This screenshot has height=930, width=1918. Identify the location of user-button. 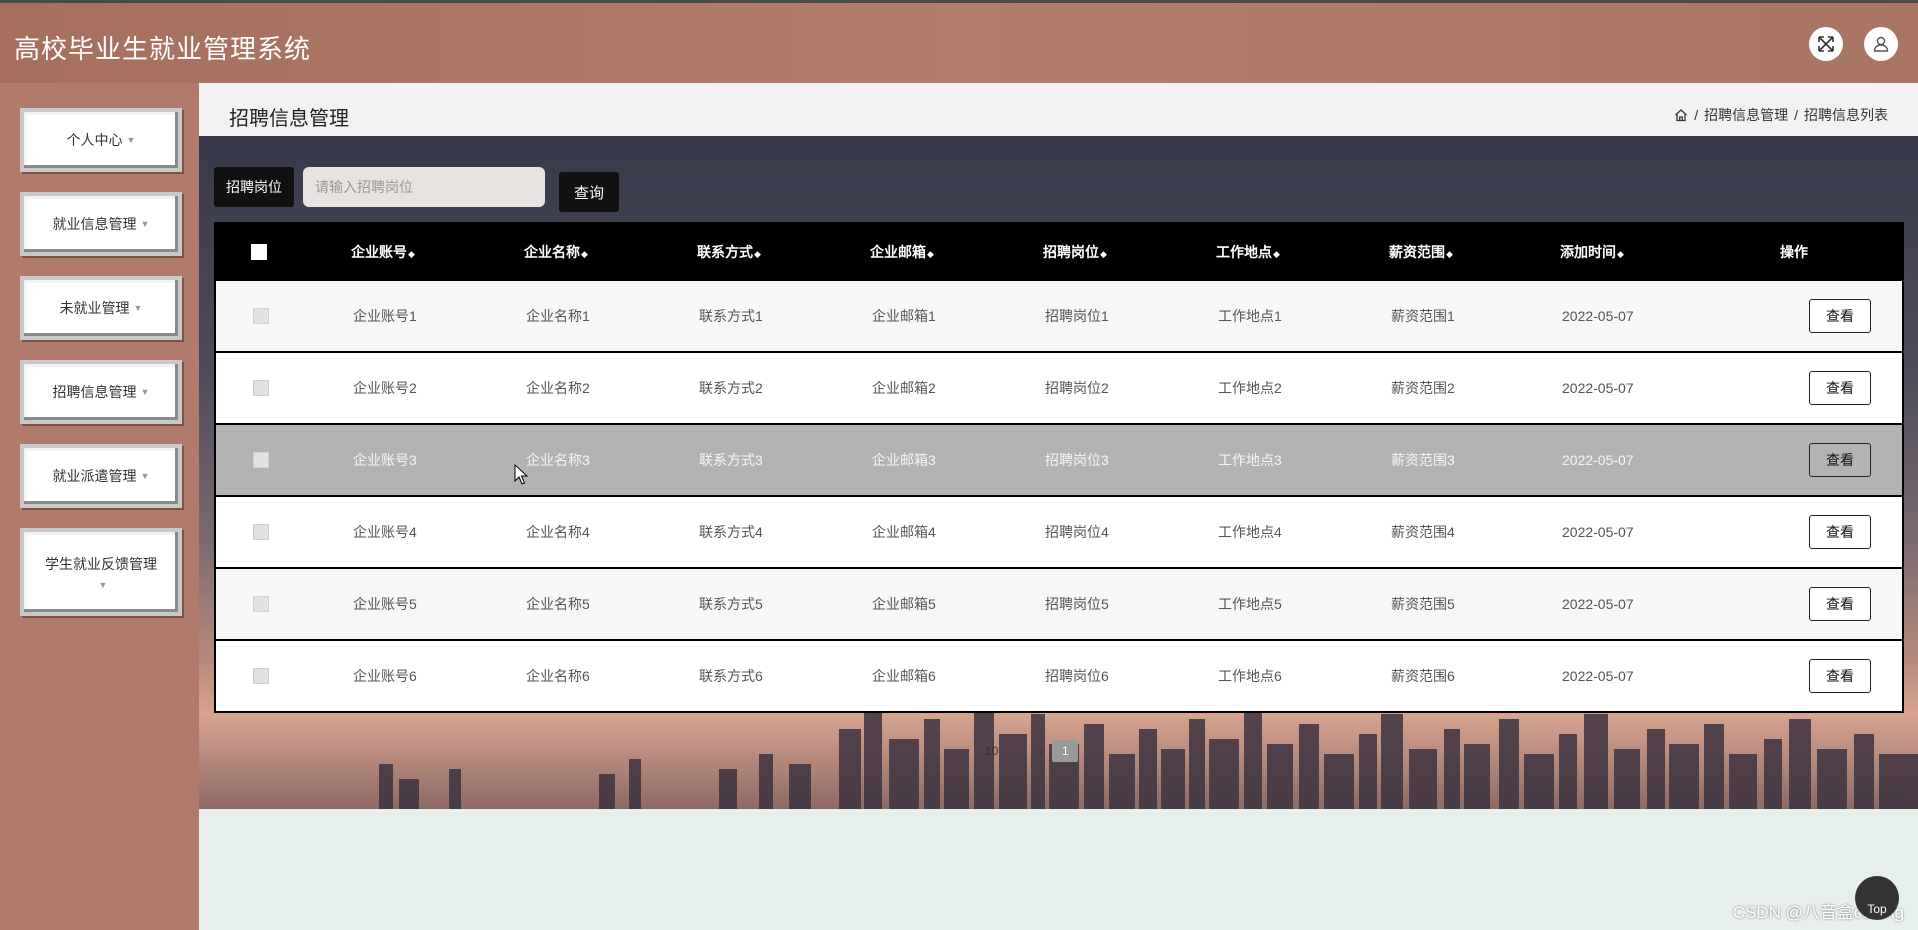
(1881, 44).